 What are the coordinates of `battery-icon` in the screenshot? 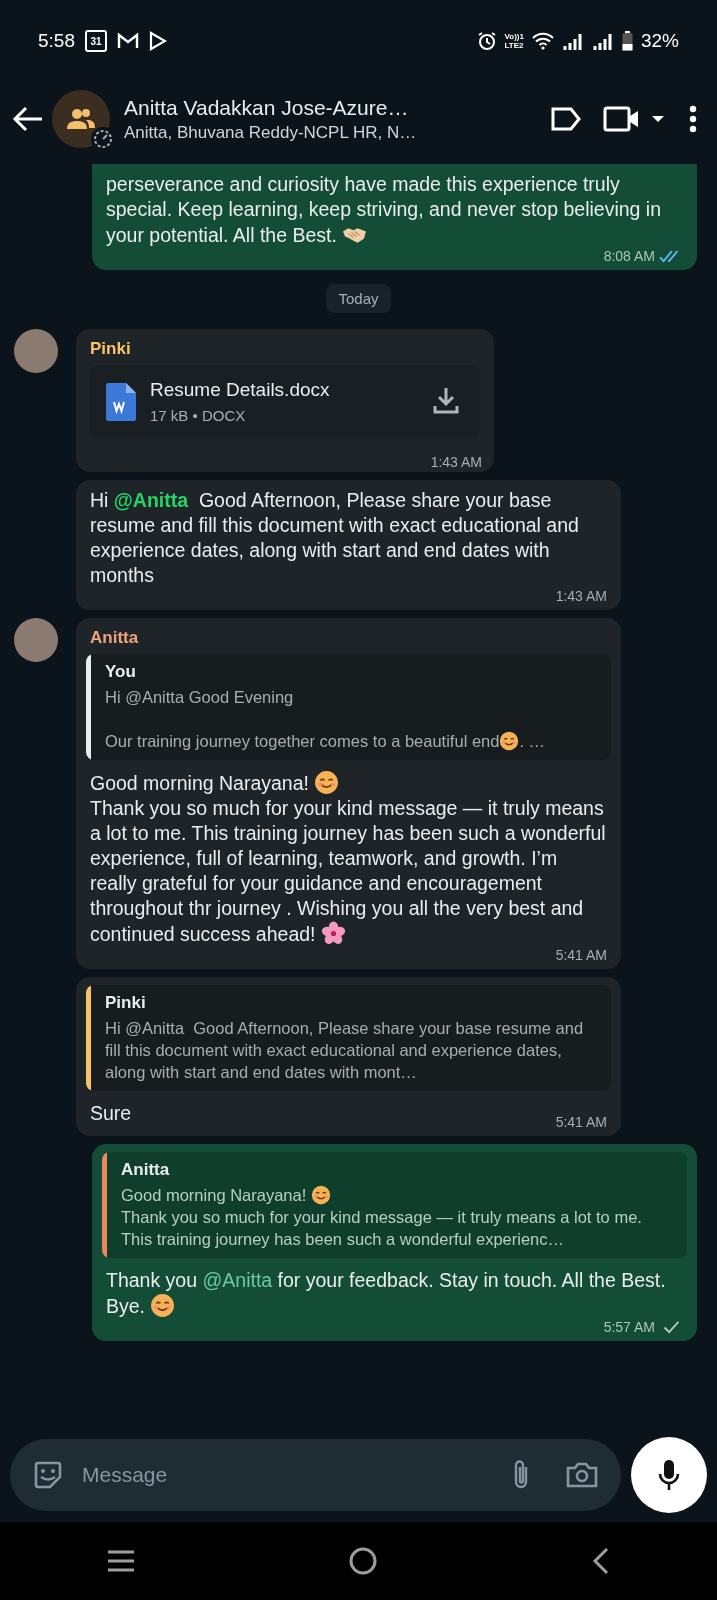 It's located at (627, 41).